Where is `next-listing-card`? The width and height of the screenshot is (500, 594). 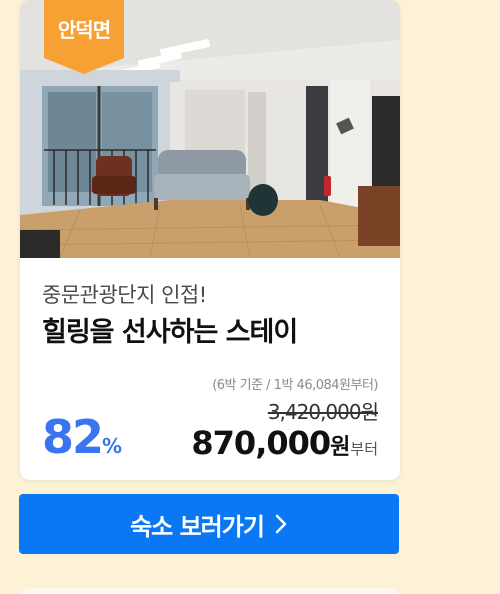 next-listing-card is located at coordinates (210, 591).